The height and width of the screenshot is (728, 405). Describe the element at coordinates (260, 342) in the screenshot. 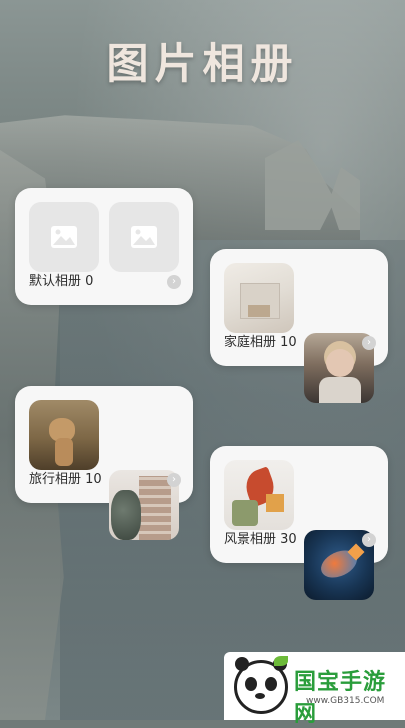

I see `album-label: 家庭相册 10` at that location.